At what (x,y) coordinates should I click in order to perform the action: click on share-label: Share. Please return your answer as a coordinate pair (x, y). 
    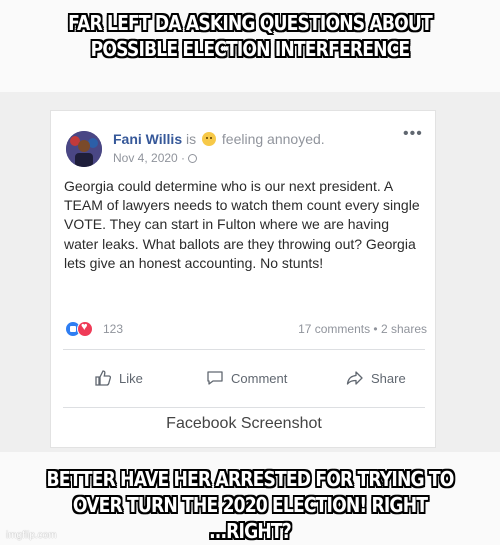
    Looking at the image, I should click on (388, 378).